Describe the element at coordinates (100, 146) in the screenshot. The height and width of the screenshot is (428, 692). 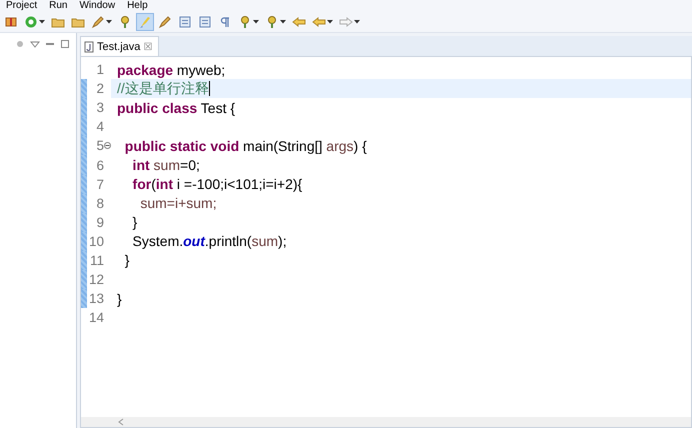
I see `line-number: 5` at that location.